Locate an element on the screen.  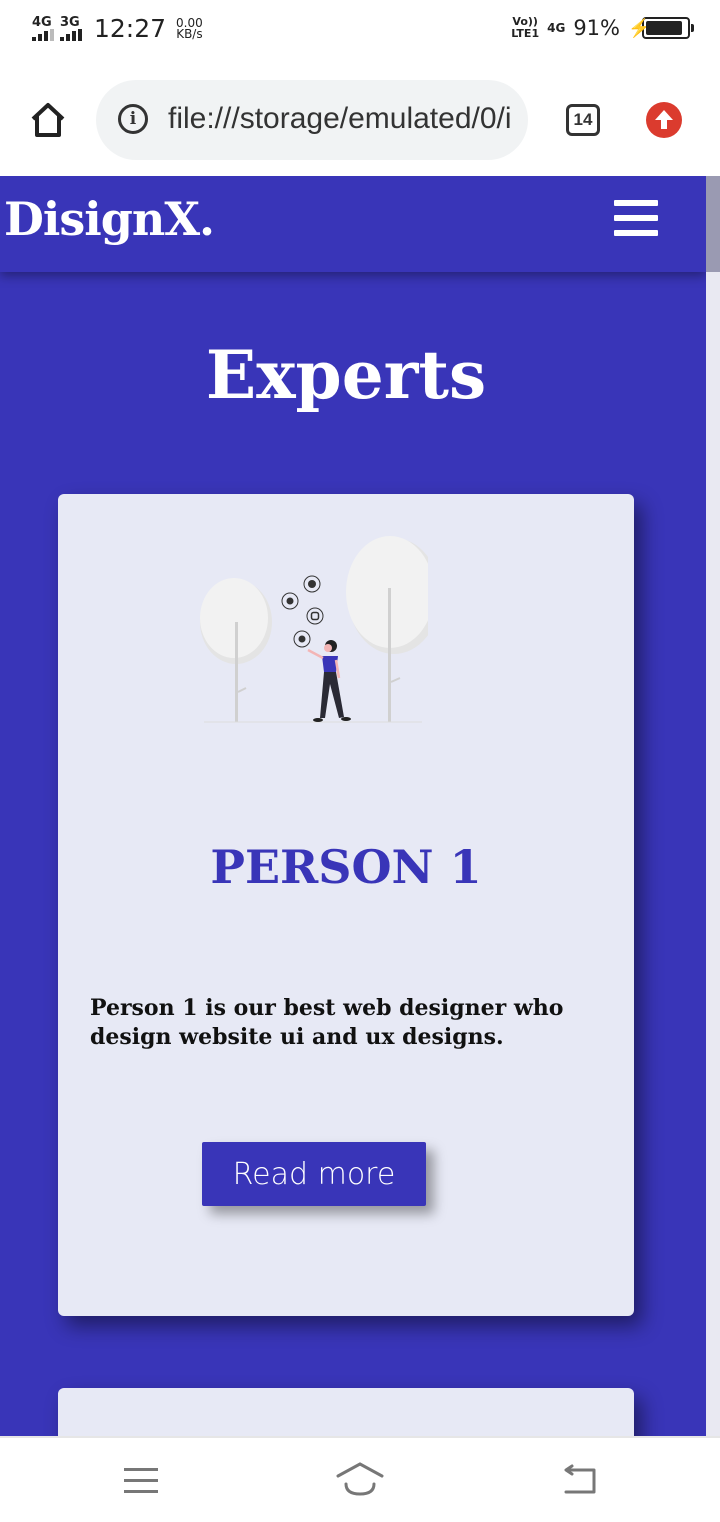
status-right: Vo)) LTE1 4G 91% ⚡ is located at coordinates (602, 28).